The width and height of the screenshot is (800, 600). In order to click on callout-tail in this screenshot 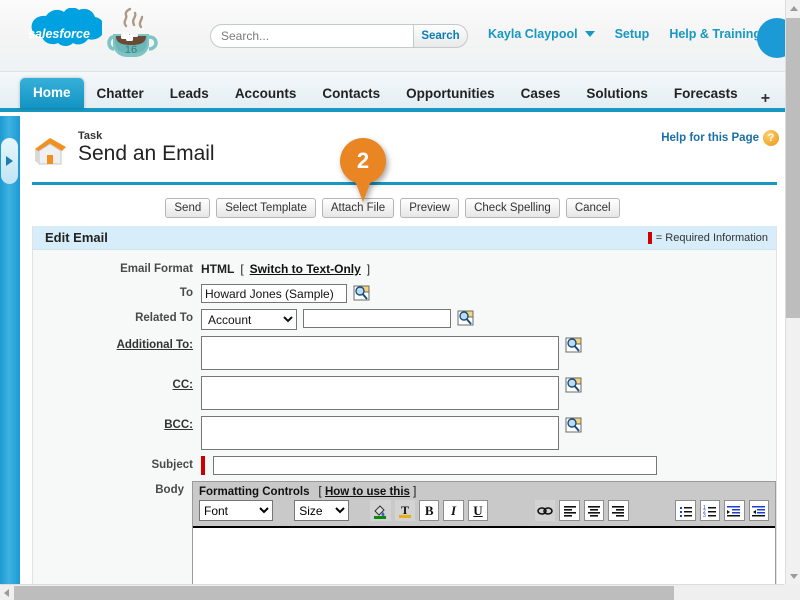, I will do `click(363, 190)`.